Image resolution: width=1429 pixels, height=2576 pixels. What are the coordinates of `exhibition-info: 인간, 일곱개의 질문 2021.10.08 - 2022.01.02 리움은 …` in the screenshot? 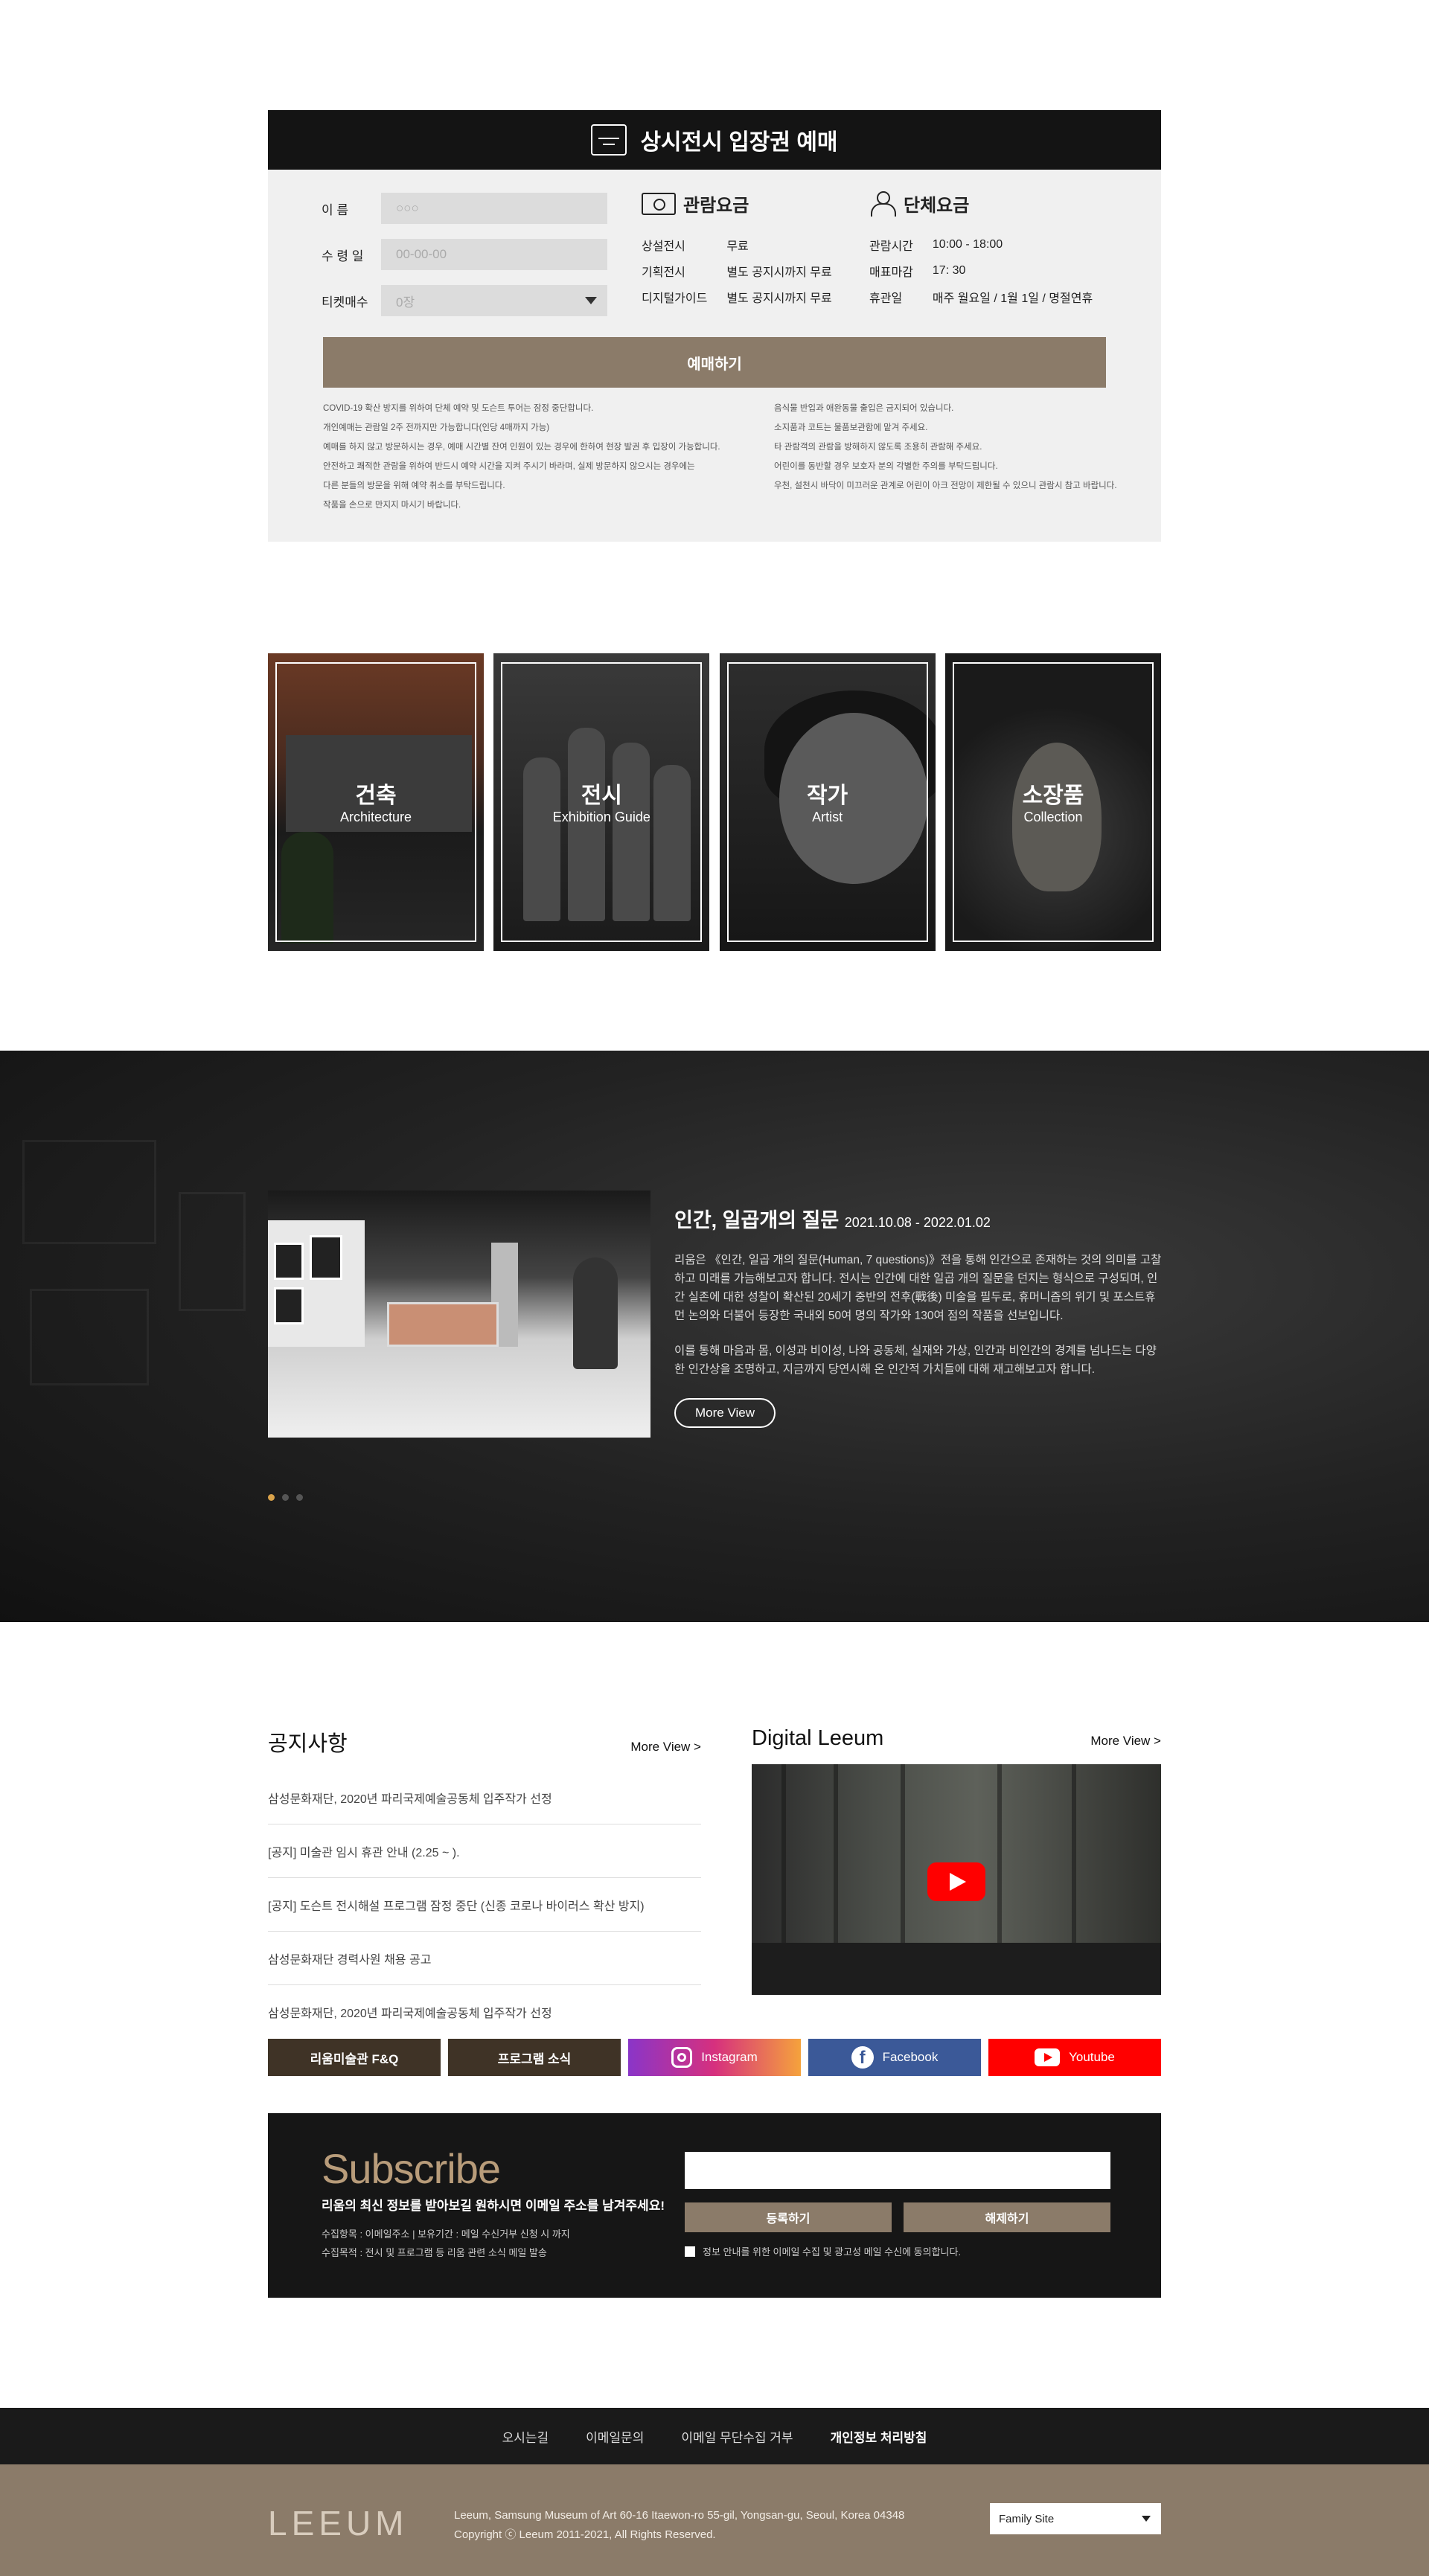 It's located at (920, 1316).